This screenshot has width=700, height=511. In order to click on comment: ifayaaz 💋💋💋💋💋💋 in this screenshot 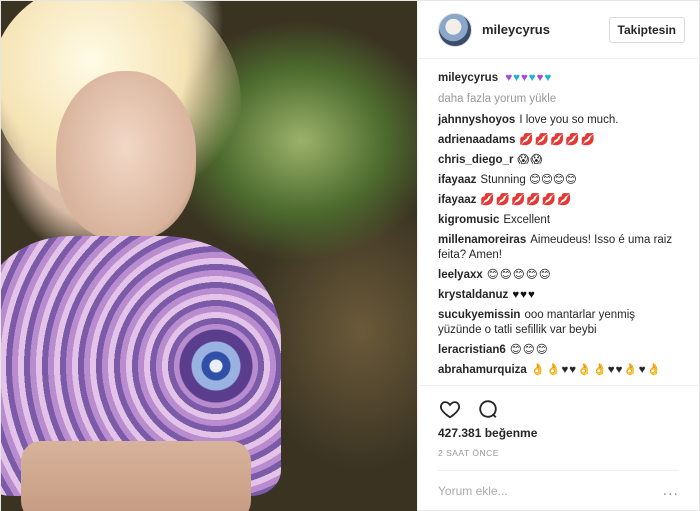, I will do `click(558, 200)`.